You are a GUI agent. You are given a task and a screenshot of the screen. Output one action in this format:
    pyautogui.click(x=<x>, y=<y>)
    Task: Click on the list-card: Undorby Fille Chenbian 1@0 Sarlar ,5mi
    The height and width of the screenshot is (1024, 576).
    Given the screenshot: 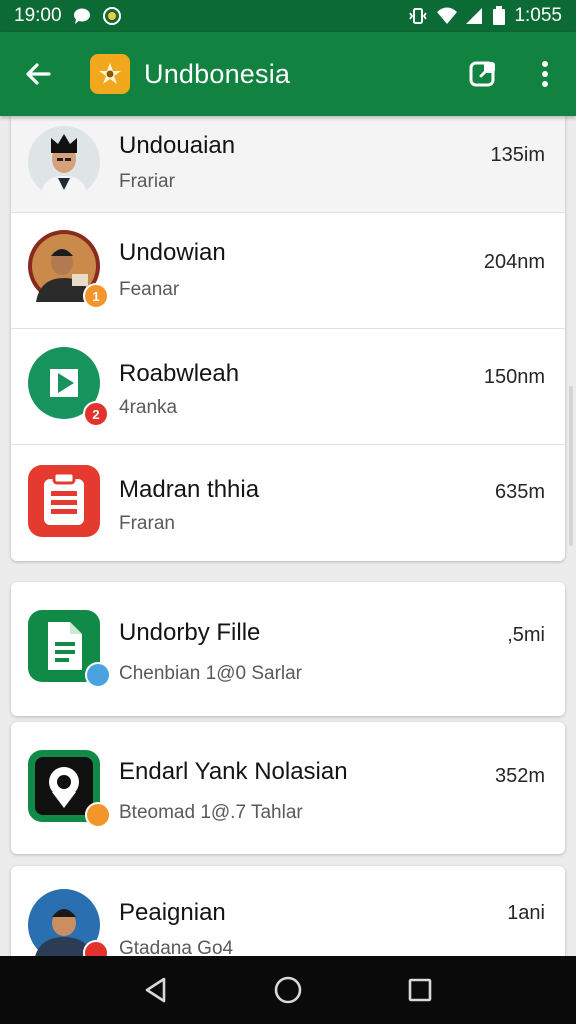 What is the action you would take?
    pyautogui.click(x=288, y=649)
    